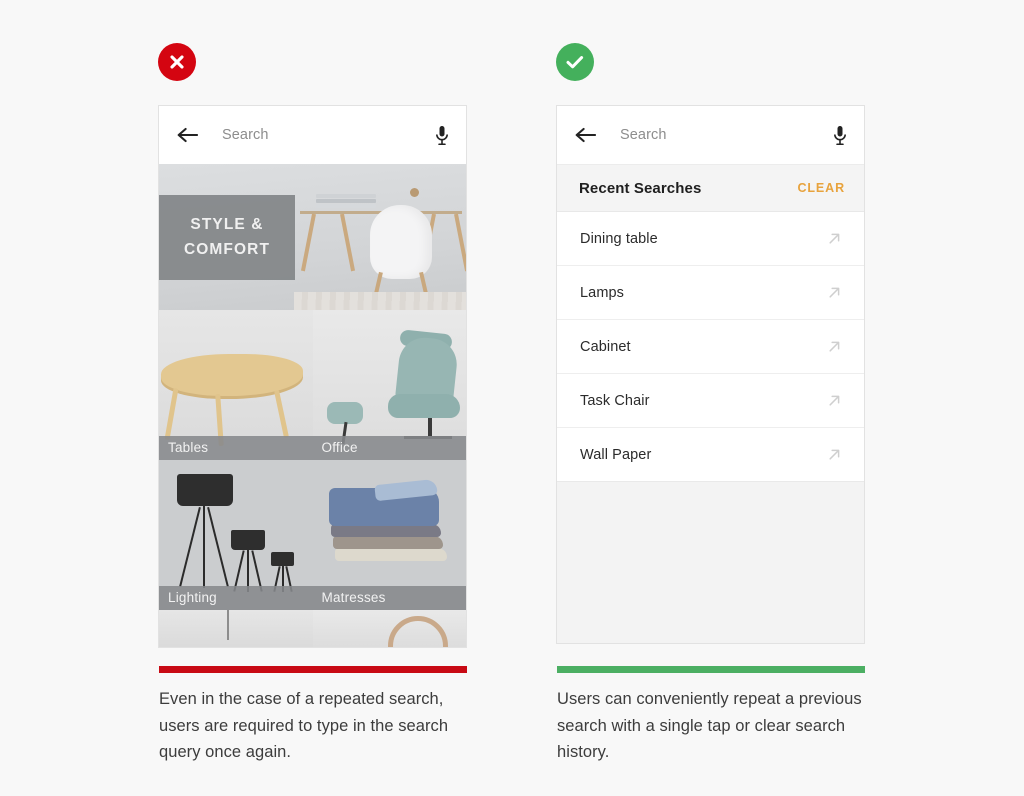 The height and width of the screenshot is (796, 1024). What do you see at coordinates (236, 535) in the screenshot?
I see `category-tile-lighting: Lighting` at bounding box center [236, 535].